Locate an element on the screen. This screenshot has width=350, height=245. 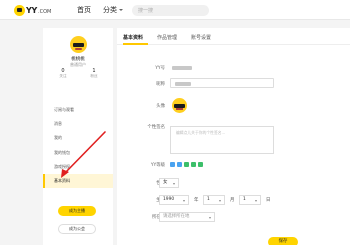
yy-logo-icon is located at coordinates (19, 10).